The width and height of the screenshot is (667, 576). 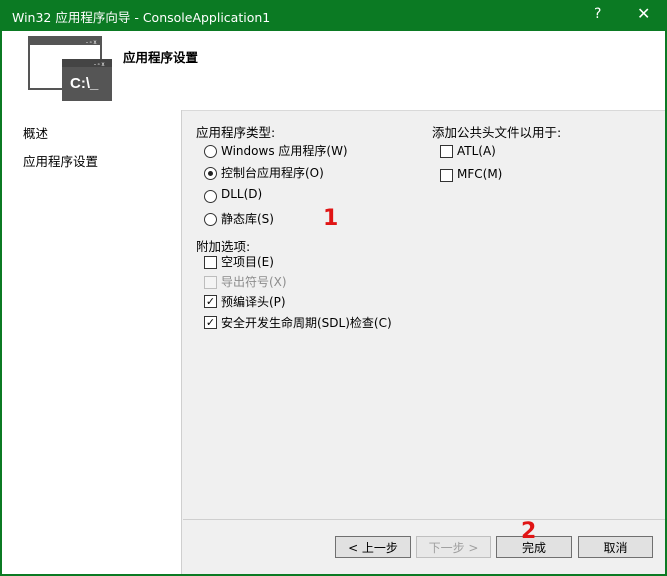 I want to click on checkbox-precompiled-header-label: 预编译头(P), so click(x=253, y=301).